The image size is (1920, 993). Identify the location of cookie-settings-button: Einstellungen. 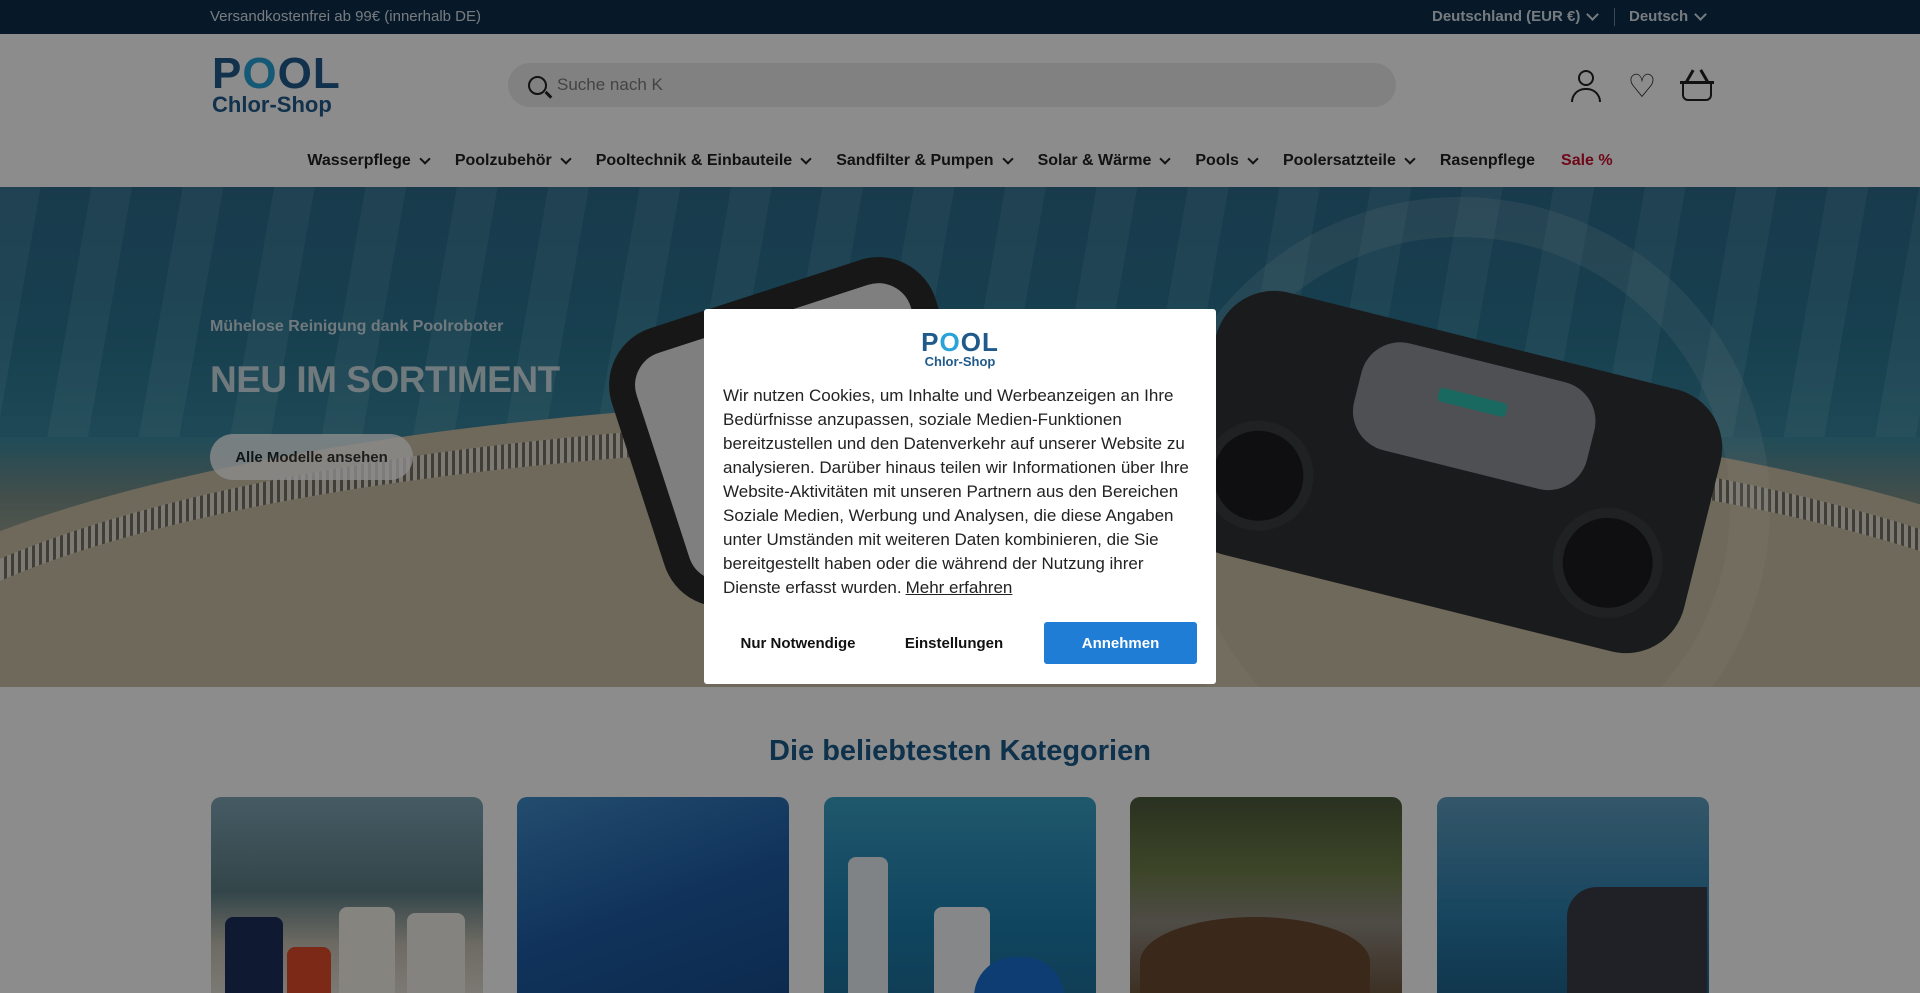
(954, 643).